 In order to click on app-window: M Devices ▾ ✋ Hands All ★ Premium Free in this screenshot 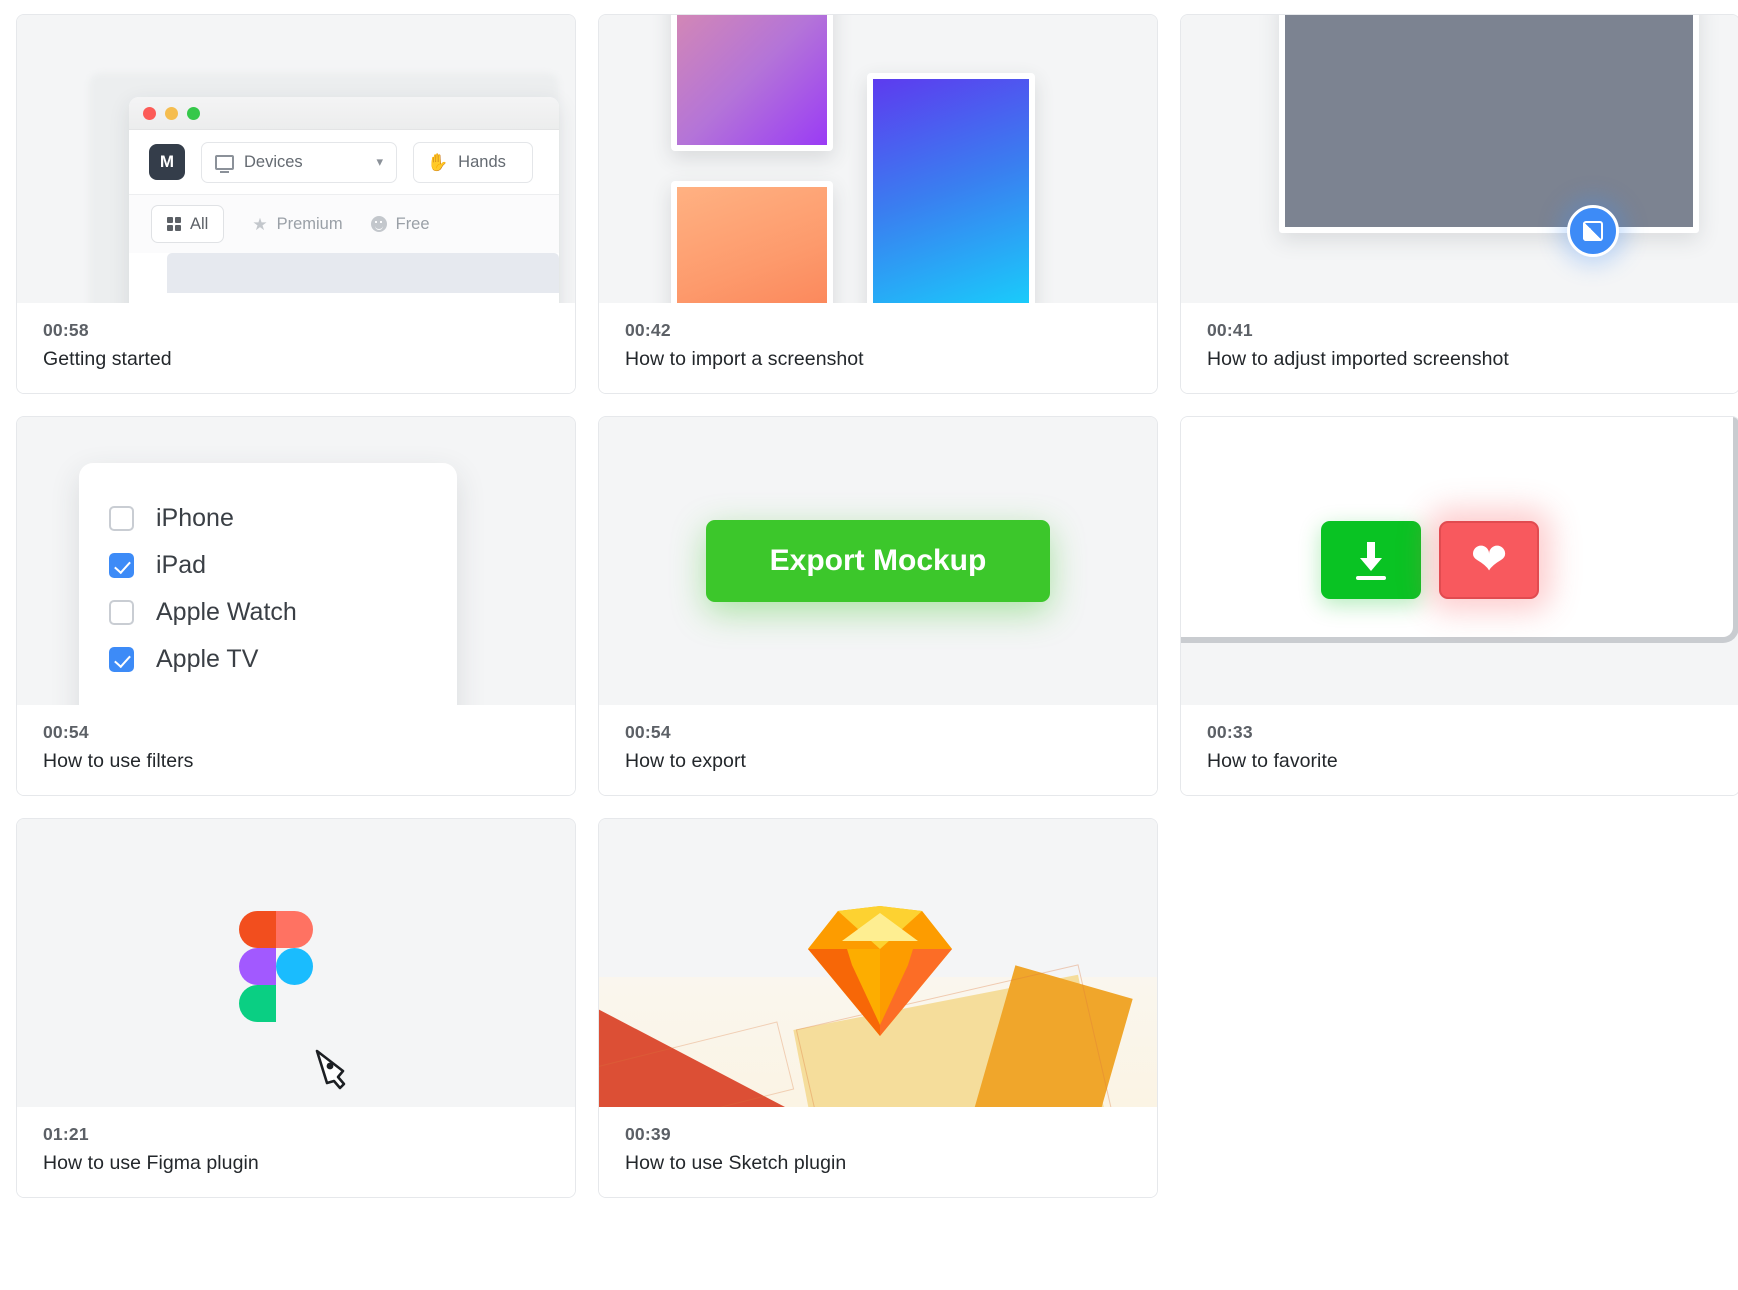, I will do `click(344, 200)`.